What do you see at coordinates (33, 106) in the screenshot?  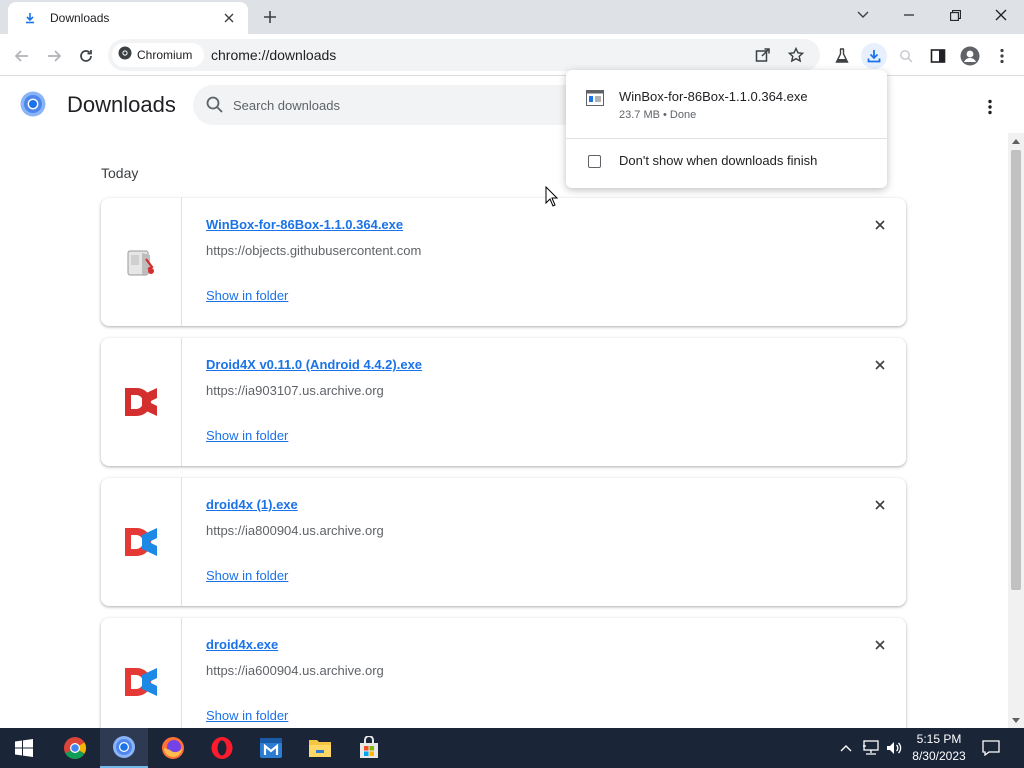 I see `chromium-logo-icon` at bounding box center [33, 106].